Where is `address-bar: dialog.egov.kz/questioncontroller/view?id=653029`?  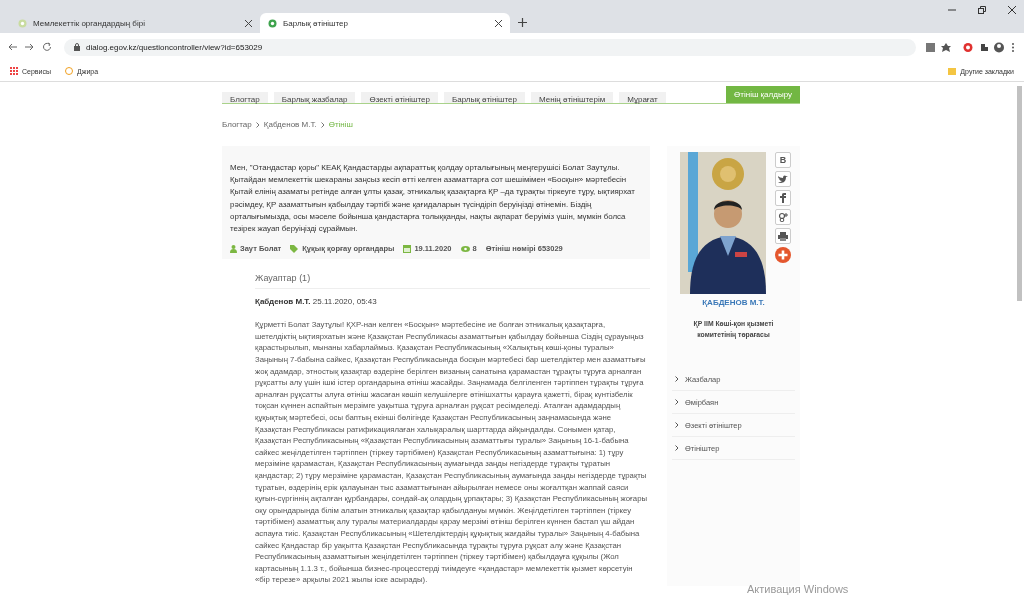
address-bar: dialog.egov.kz/questioncontroller/view?id=653029 is located at coordinates (490, 47).